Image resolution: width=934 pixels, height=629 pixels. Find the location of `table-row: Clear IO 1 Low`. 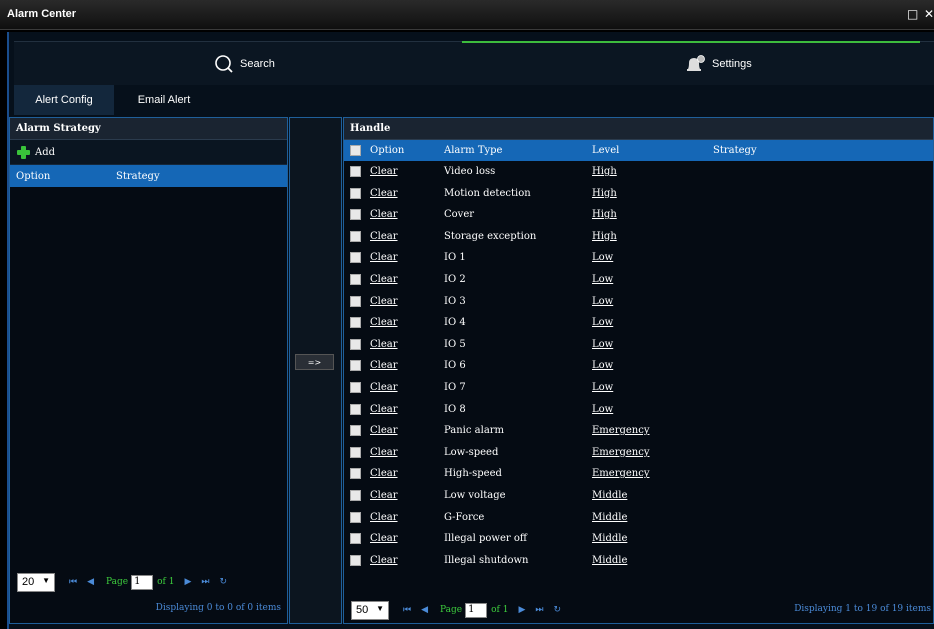

table-row: Clear IO 1 Low is located at coordinates (638, 258).